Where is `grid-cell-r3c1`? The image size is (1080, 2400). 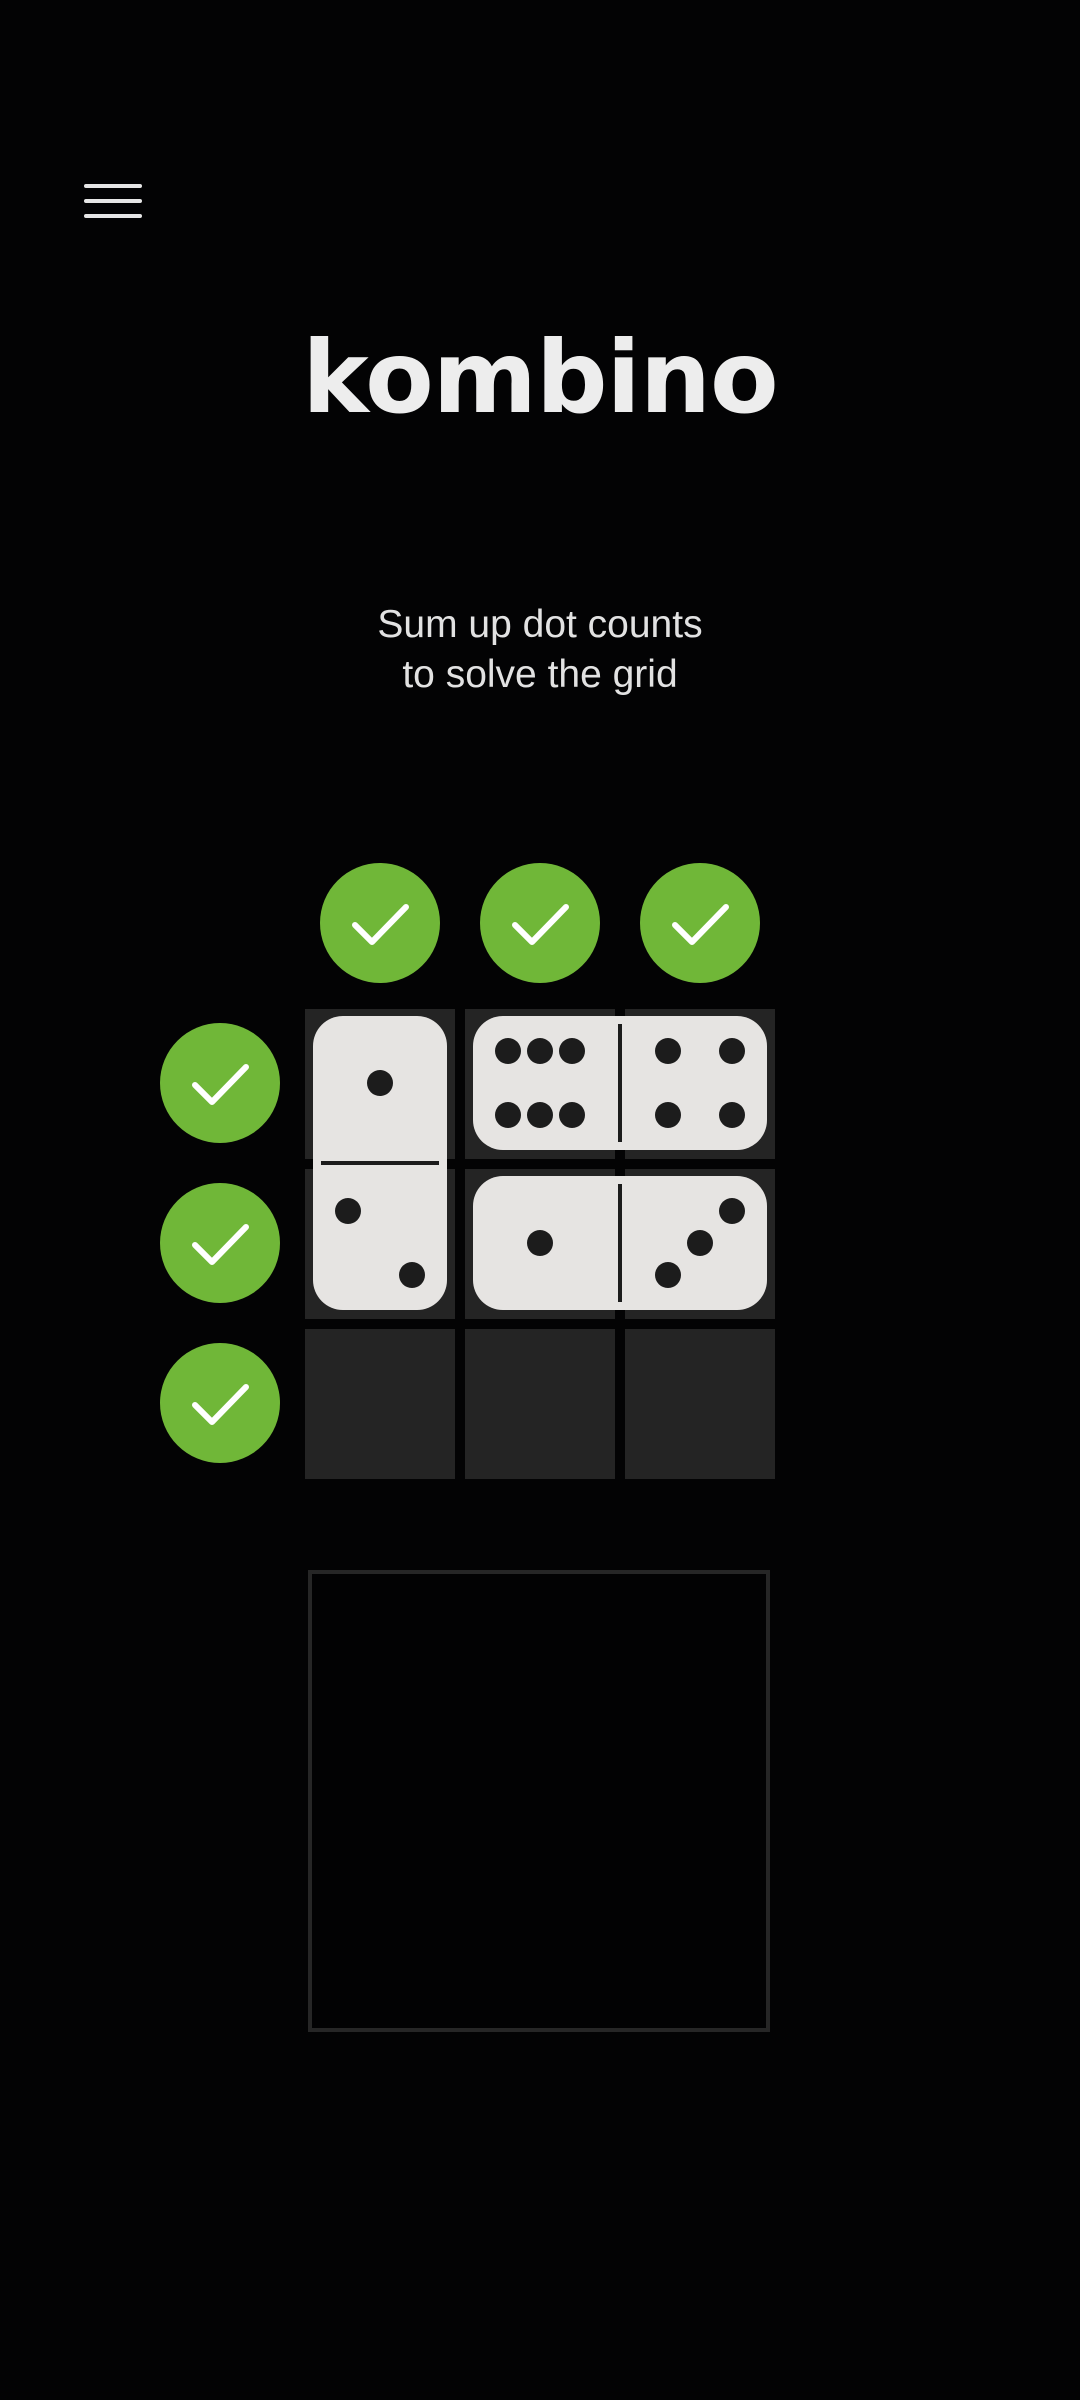
grid-cell-r3c1 is located at coordinates (380, 1404).